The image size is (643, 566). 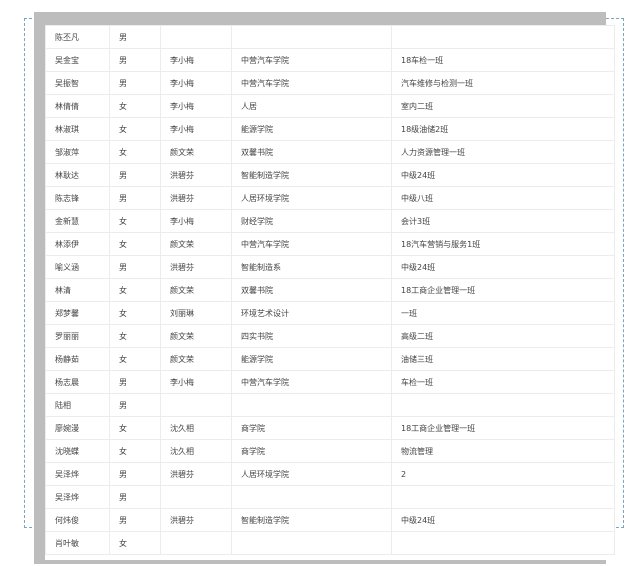 What do you see at coordinates (311, 129) in the screenshot?
I see `cell-college: 能源学院` at bounding box center [311, 129].